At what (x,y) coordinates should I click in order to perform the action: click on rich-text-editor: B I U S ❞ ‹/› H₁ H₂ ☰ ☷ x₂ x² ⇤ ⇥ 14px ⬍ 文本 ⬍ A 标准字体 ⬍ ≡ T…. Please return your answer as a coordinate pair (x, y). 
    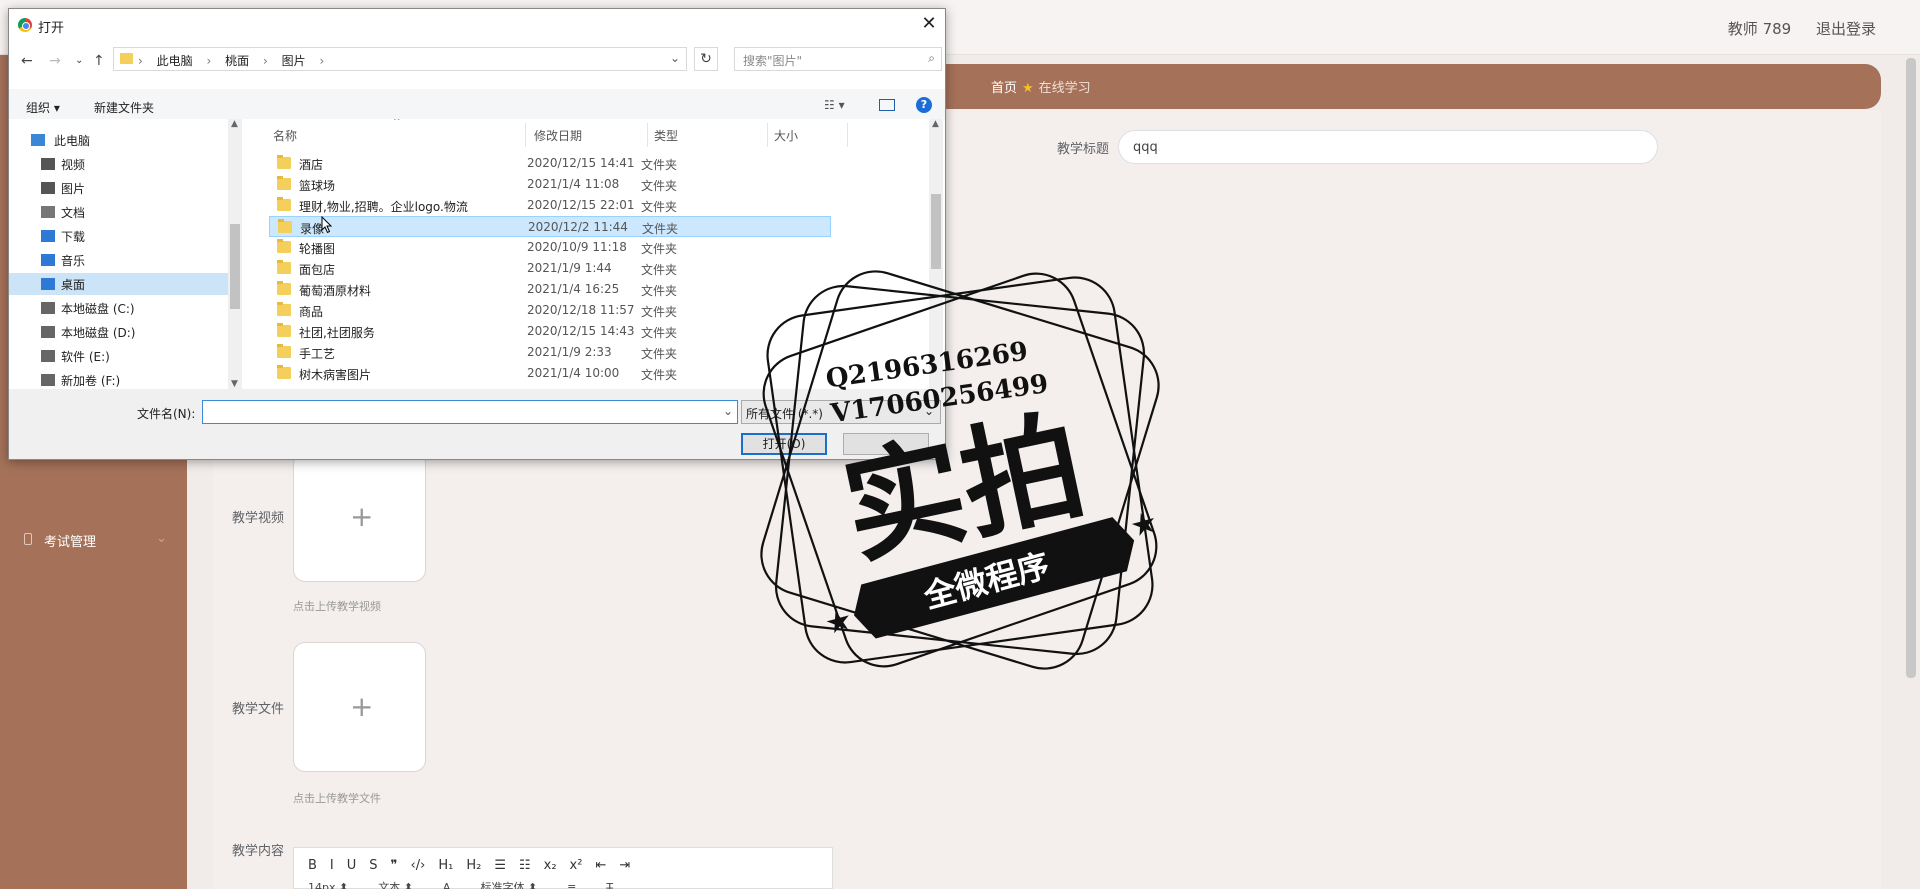
    Looking at the image, I should click on (563, 868).